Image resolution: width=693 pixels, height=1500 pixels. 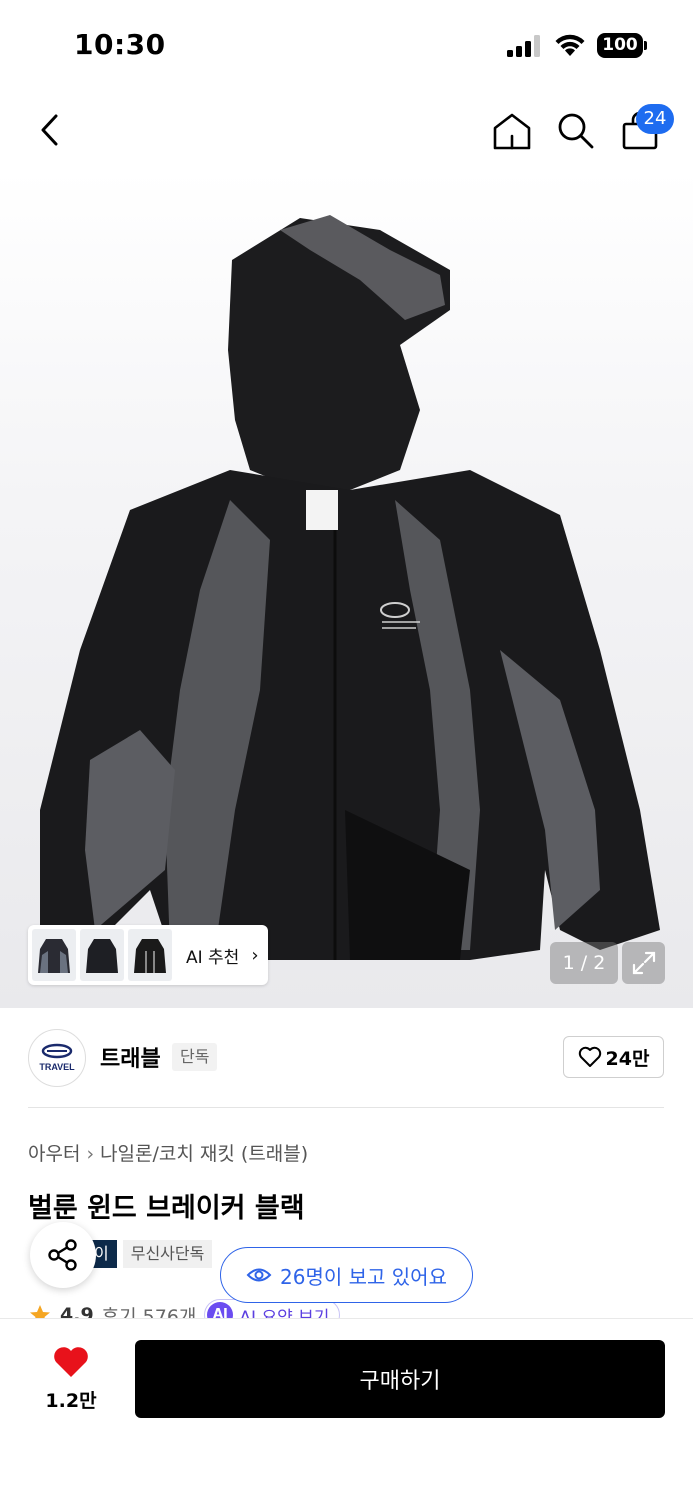 What do you see at coordinates (645, 45) in the screenshot?
I see `battery-cap` at bounding box center [645, 45].